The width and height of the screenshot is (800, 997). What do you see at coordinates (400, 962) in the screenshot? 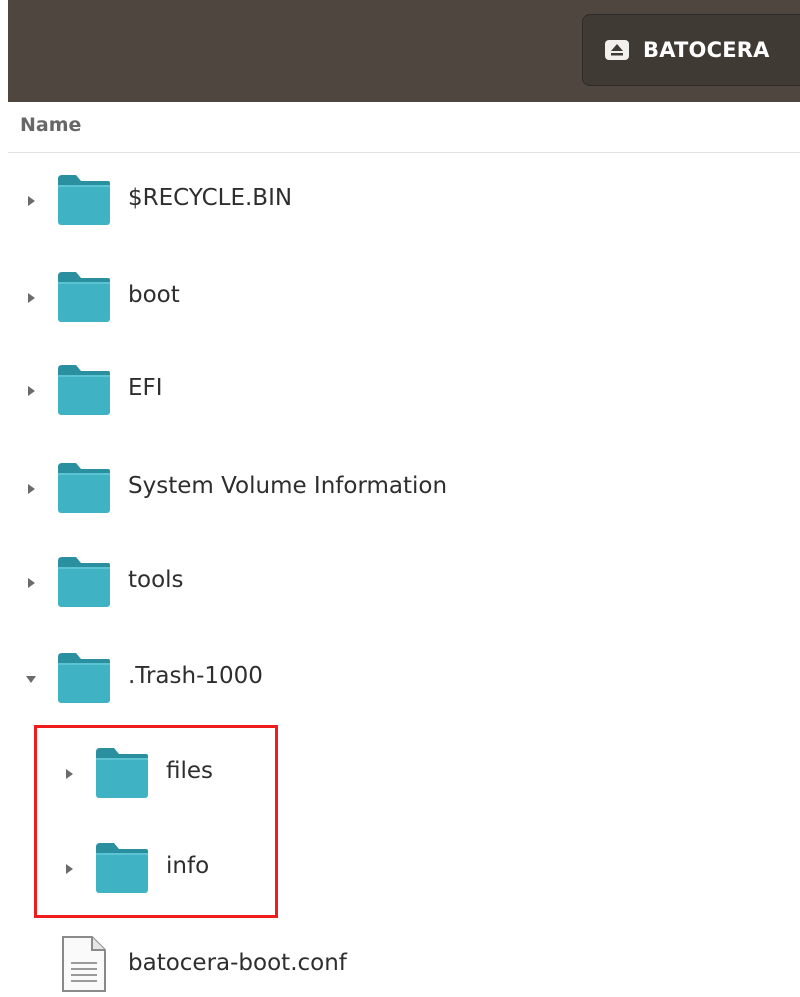
I see `list-item: batocera-boot.conf` at bounding box center [400, 962].